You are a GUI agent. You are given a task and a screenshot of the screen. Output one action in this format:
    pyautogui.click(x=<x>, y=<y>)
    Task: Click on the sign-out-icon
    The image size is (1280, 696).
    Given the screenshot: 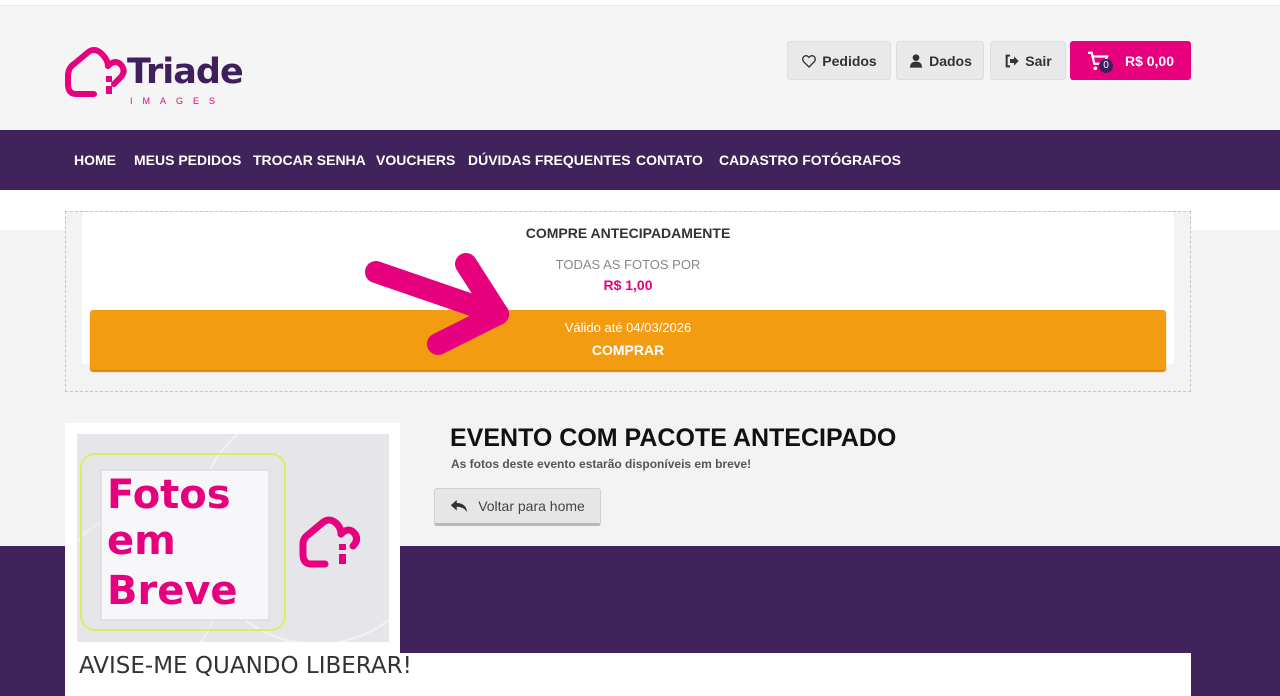 What is the action you would take?
    pyautogui.click(x=1012, y=60)
    